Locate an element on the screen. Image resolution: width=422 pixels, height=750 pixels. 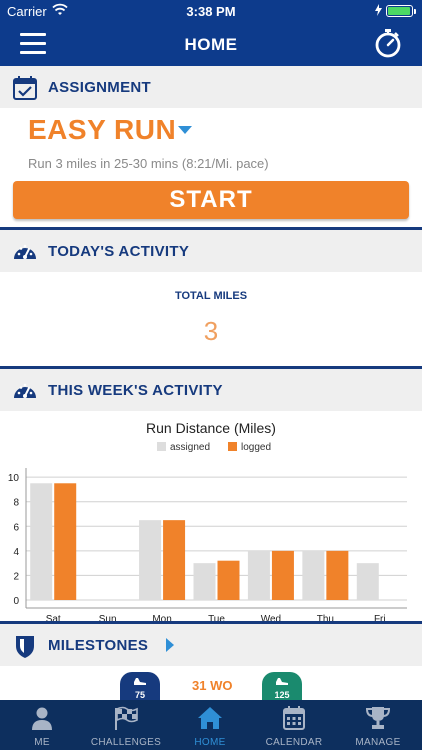
bar-logged-sat is located at coordinates (65, 541).